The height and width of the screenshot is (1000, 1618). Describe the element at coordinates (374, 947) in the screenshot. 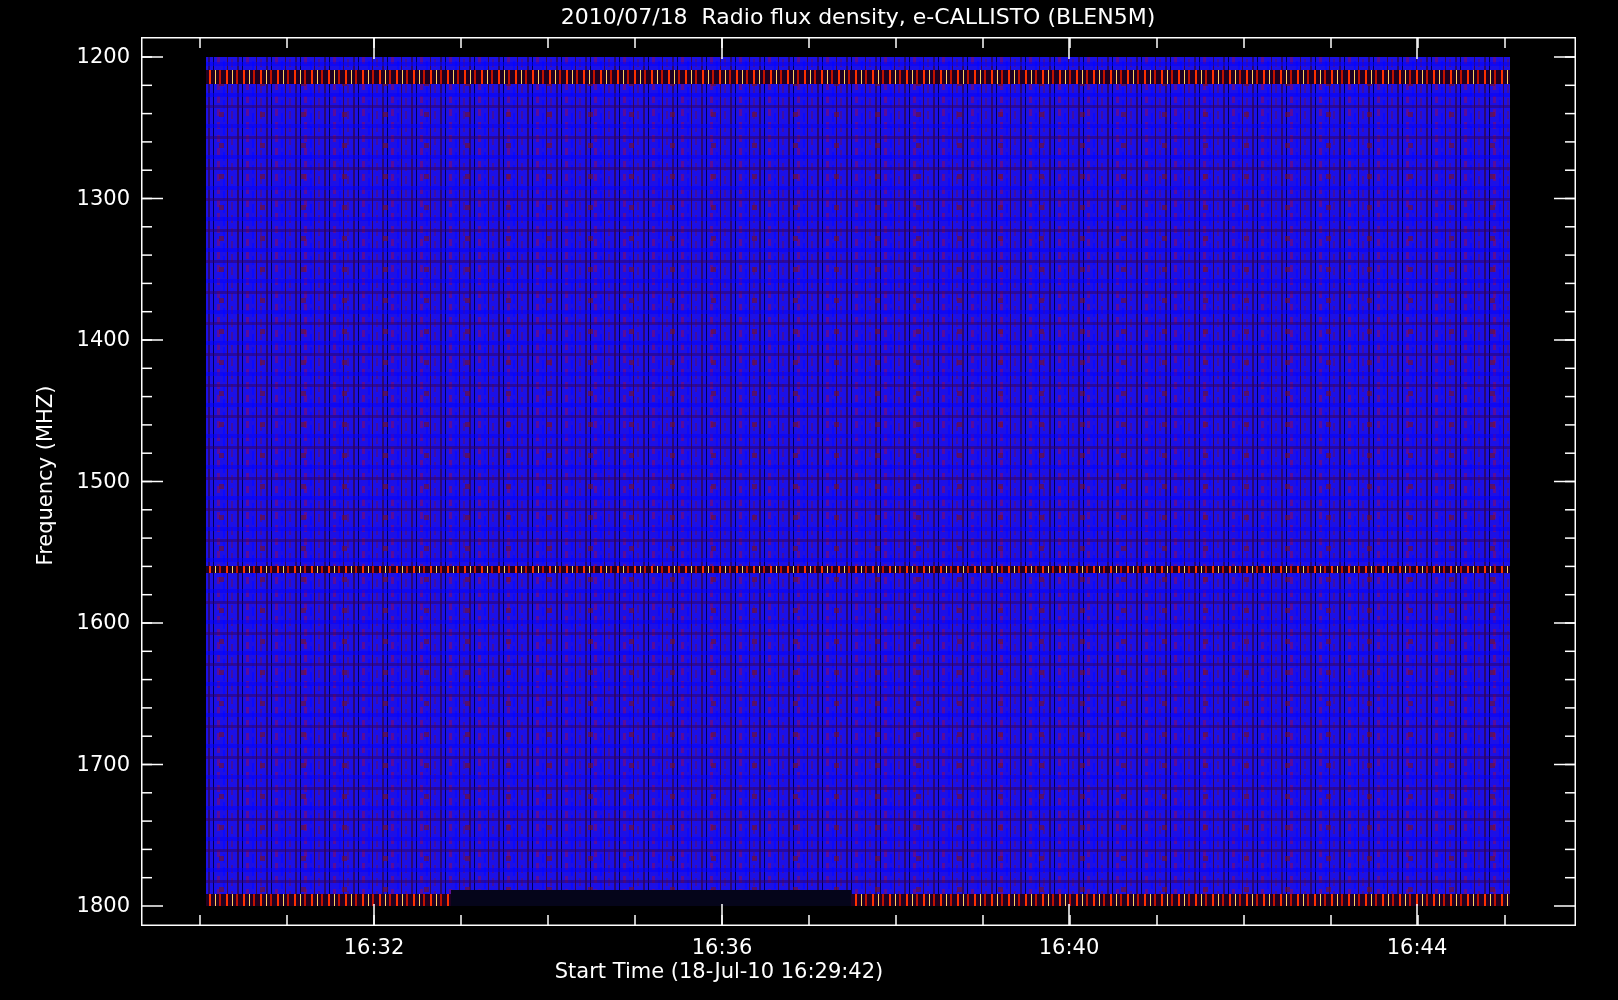

I see `x-tick-label: 16:32` at that location.